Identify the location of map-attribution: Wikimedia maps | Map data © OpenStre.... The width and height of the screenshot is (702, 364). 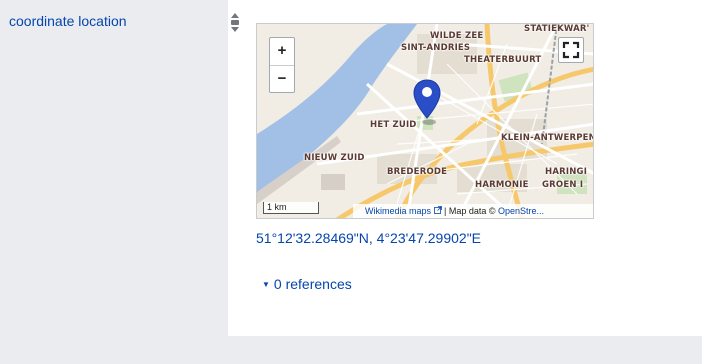
(473, 211).